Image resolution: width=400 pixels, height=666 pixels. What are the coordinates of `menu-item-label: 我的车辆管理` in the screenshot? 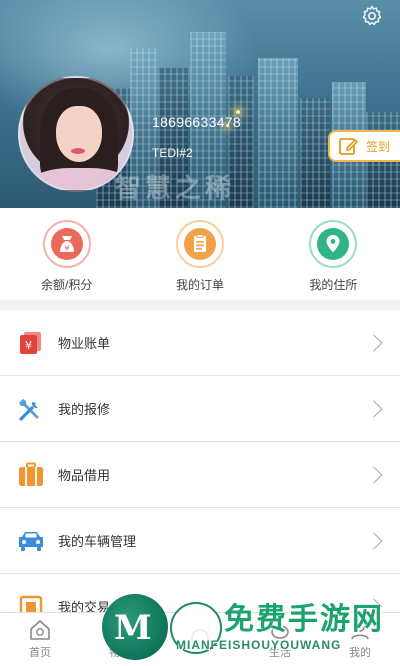 It's located at (97, 541).